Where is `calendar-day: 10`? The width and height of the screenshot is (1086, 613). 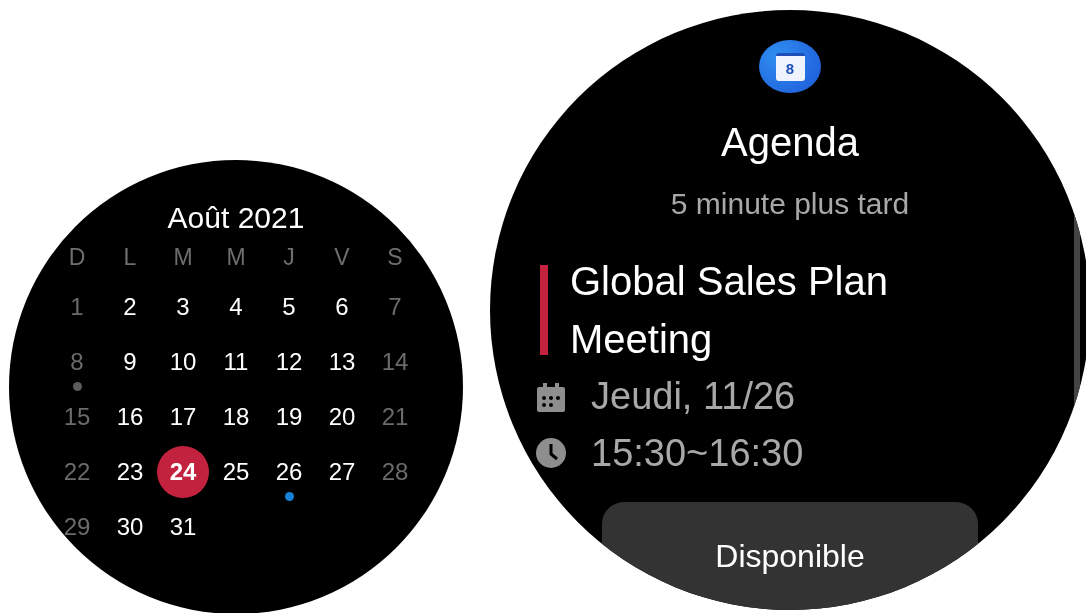
calendar-day: 10 is located at coordinates (183, 362).